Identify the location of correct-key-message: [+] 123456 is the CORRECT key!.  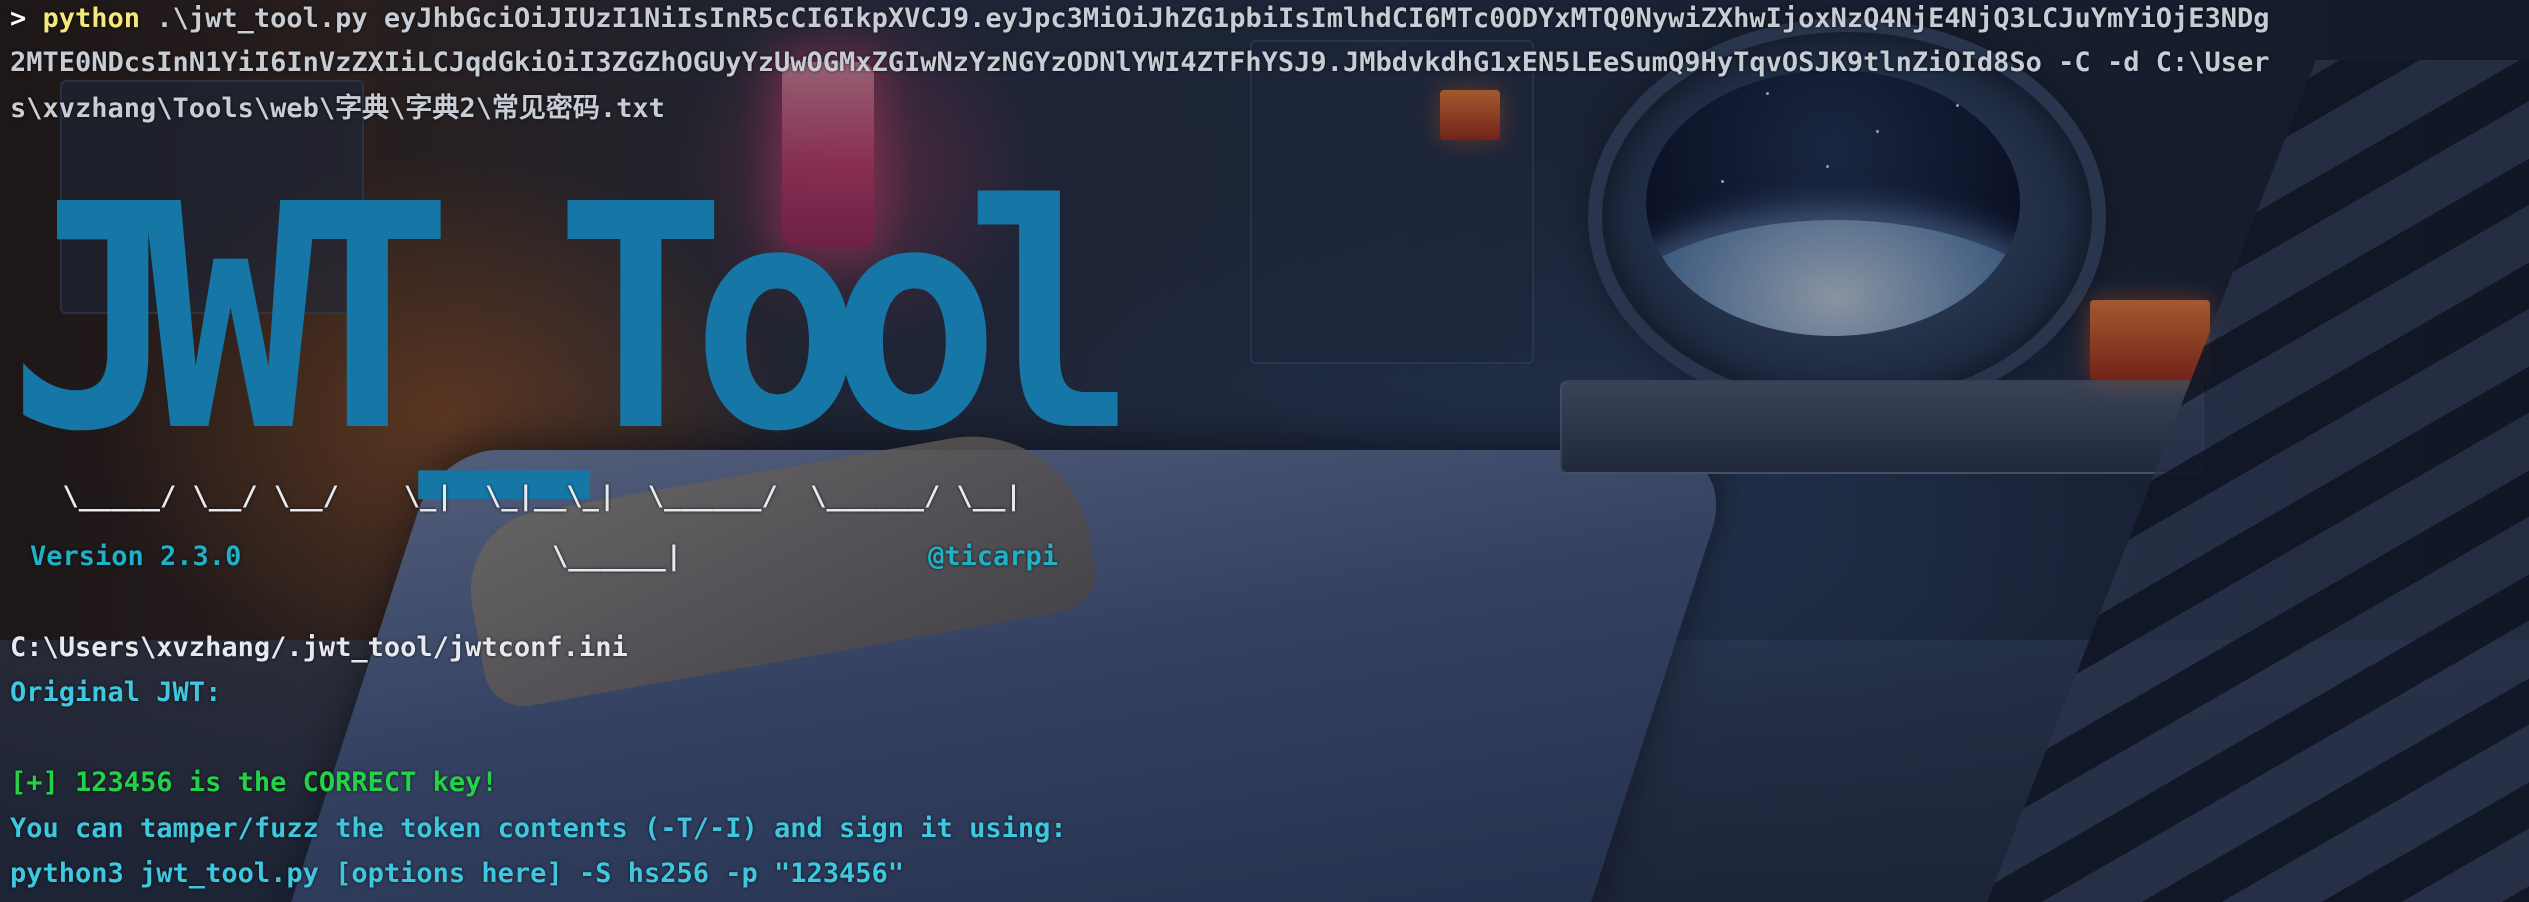
(254, 782).